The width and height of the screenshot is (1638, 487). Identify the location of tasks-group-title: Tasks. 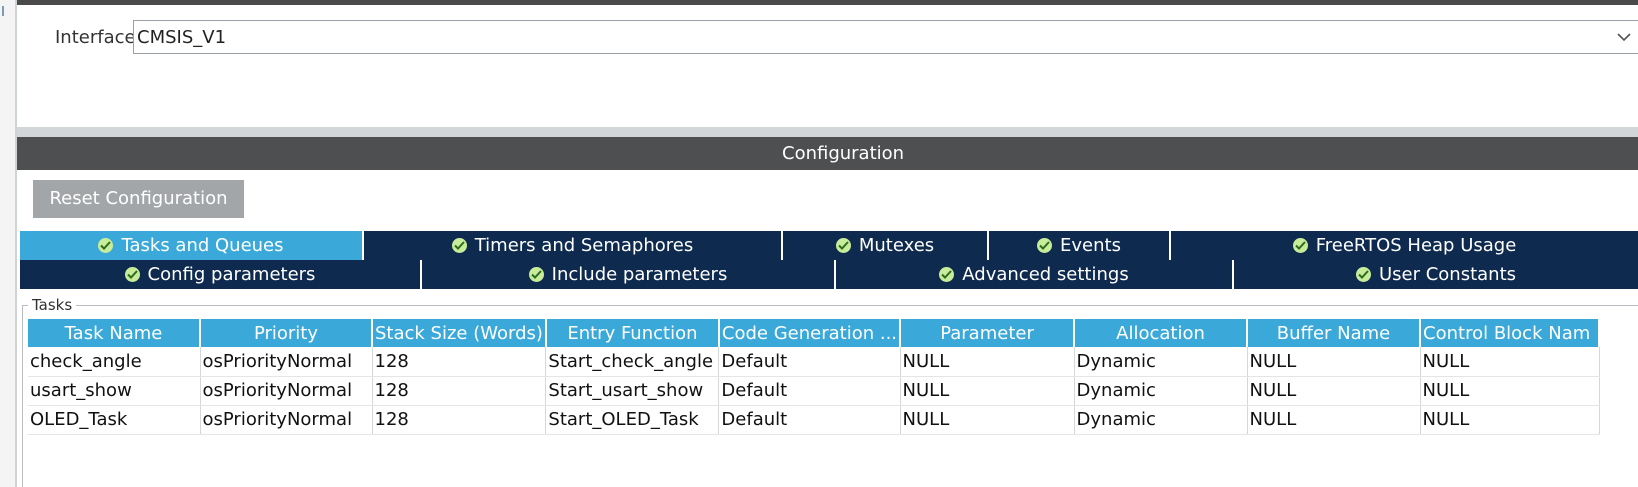
(52, 305).